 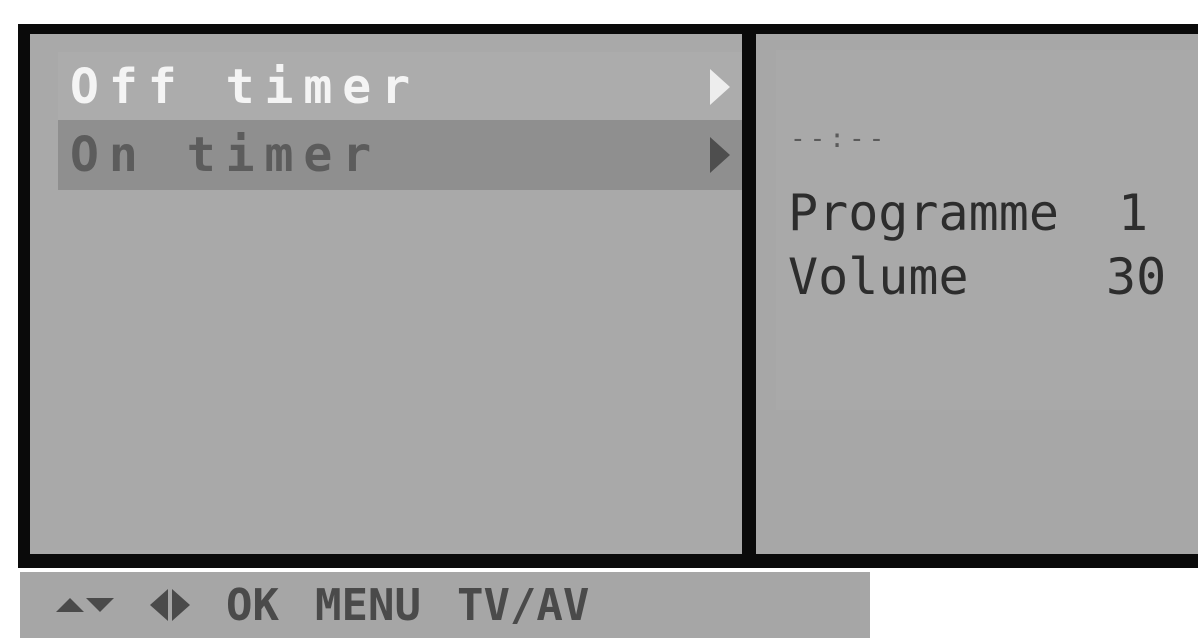 What do you see at coordinates (367, 605) in the screenshot?
I see `menu-hint: MENU` at bounding box center [367, 605].